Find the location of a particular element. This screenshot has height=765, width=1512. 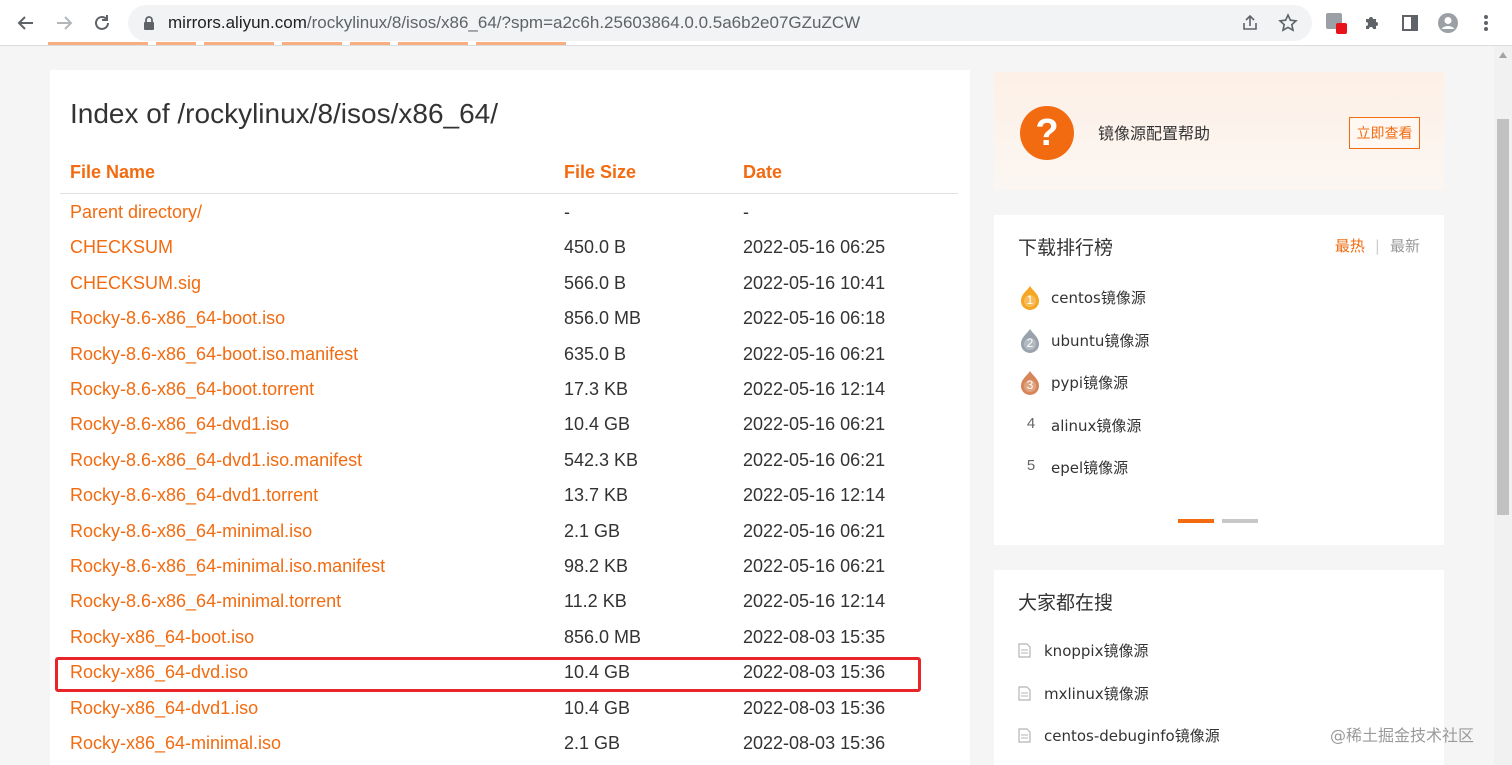

pager-dot-active is located at coordinates (1196, 521).